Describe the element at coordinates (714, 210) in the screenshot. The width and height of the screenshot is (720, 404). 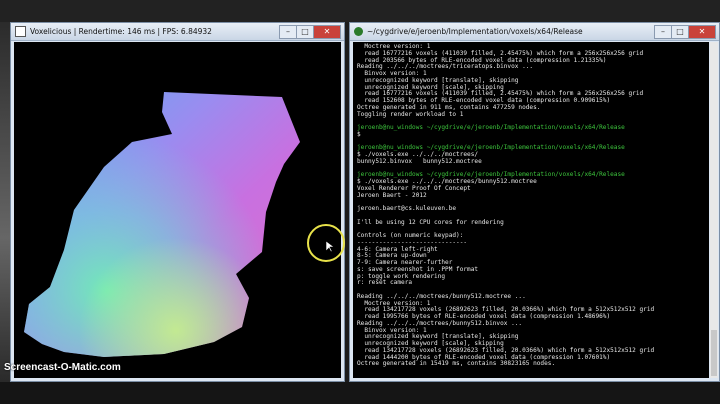
I see `terminal-scrollbar` at that location.